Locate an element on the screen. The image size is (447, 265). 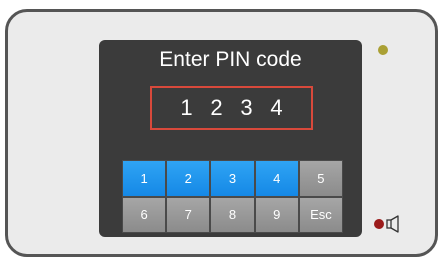
alarm-led is located at coordinates (379, 224).